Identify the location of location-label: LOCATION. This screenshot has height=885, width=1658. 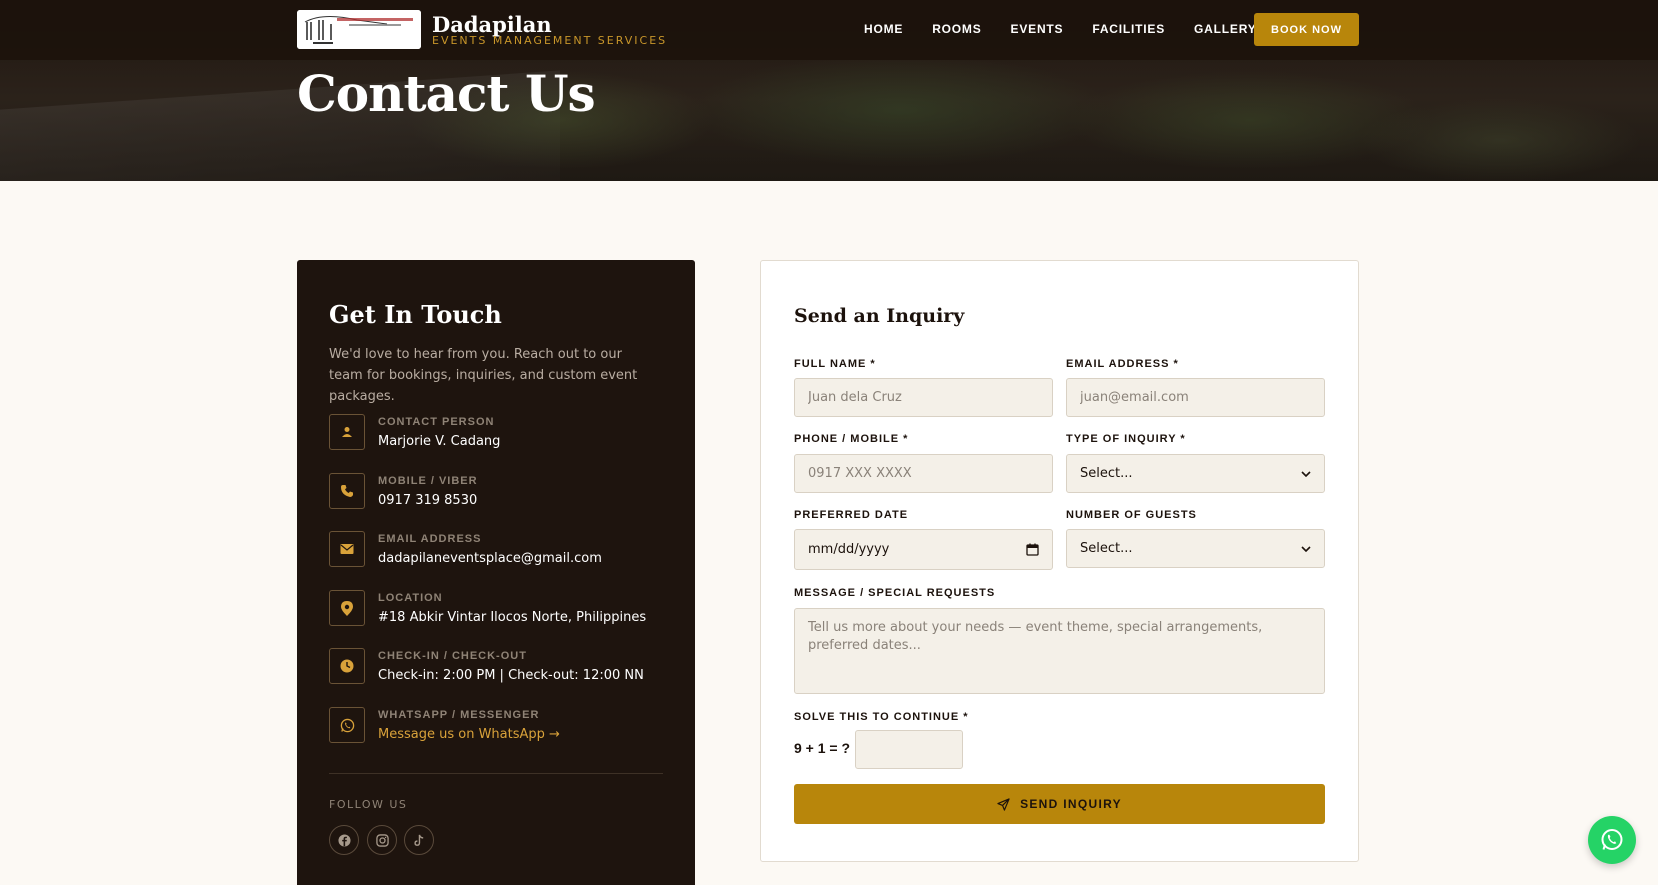
(410, 598).